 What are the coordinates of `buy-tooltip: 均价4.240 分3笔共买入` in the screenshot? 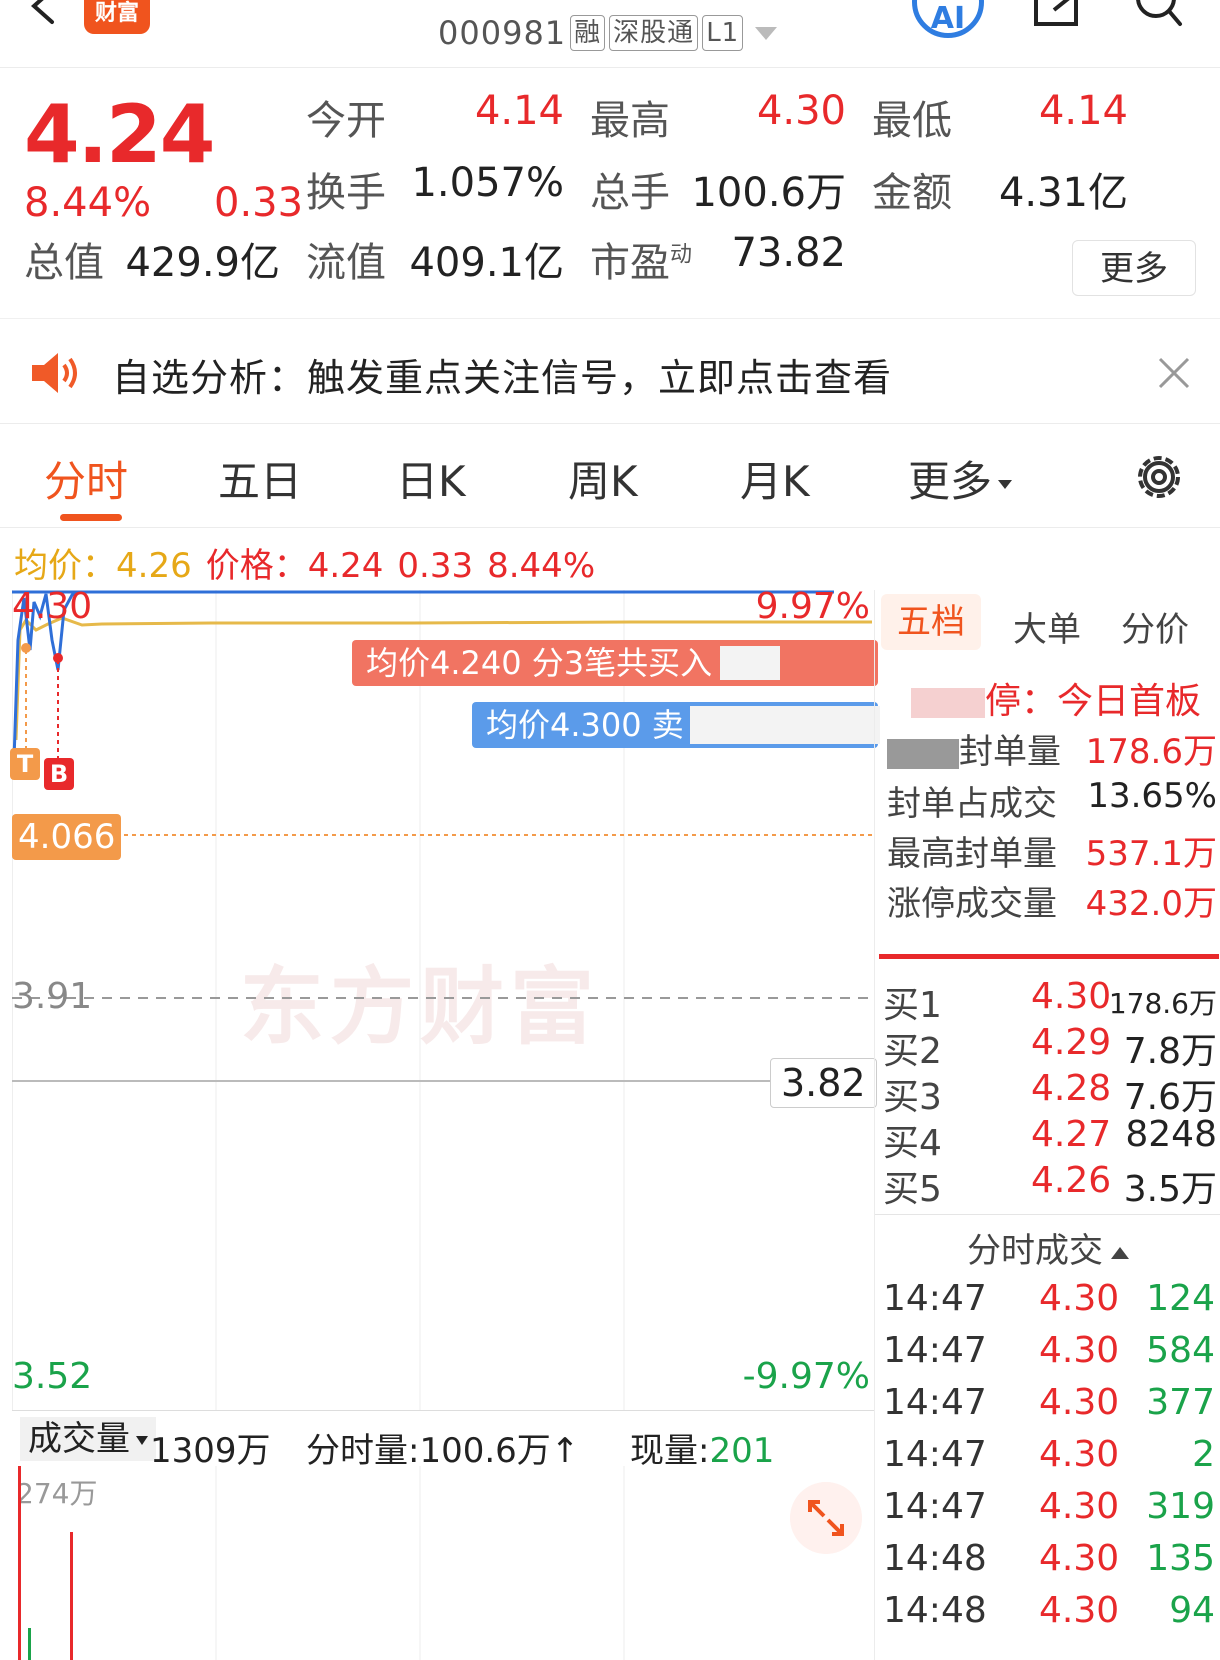 It's located at (615, 663).